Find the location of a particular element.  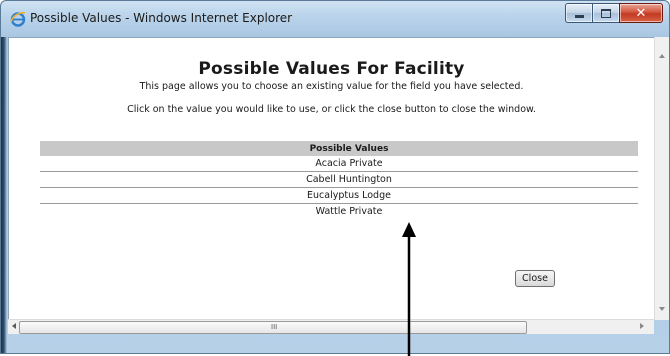

table-row: Wattle Private is located at coordinates (339, 212).